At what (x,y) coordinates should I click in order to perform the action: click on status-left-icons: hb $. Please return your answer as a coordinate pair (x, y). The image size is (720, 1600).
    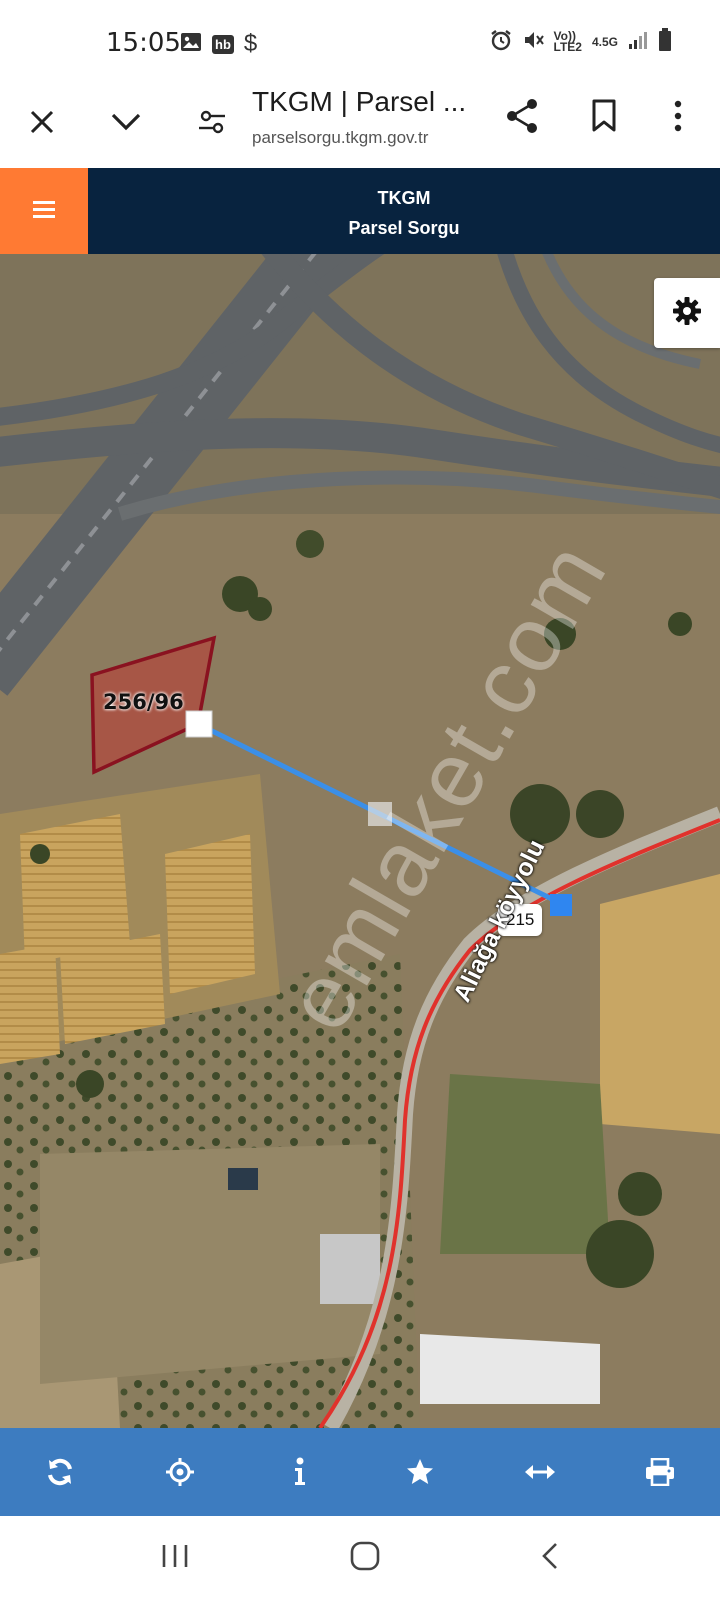
    Looking at the image, I should click on (218, 44).